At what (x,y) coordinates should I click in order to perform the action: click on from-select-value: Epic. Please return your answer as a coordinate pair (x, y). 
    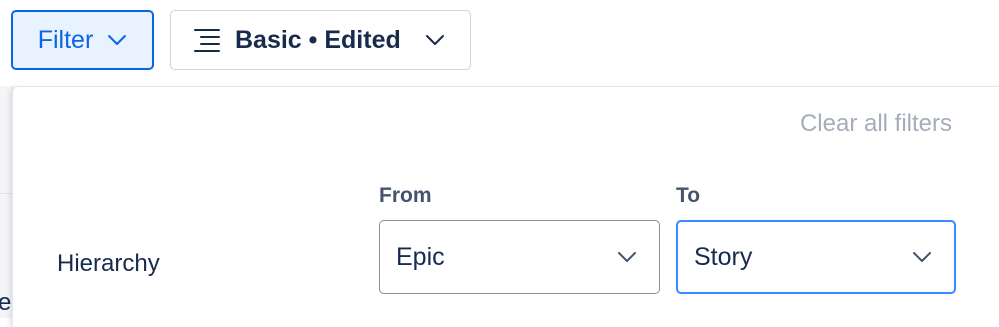
    Looking at the image, I should click on (420, 256).